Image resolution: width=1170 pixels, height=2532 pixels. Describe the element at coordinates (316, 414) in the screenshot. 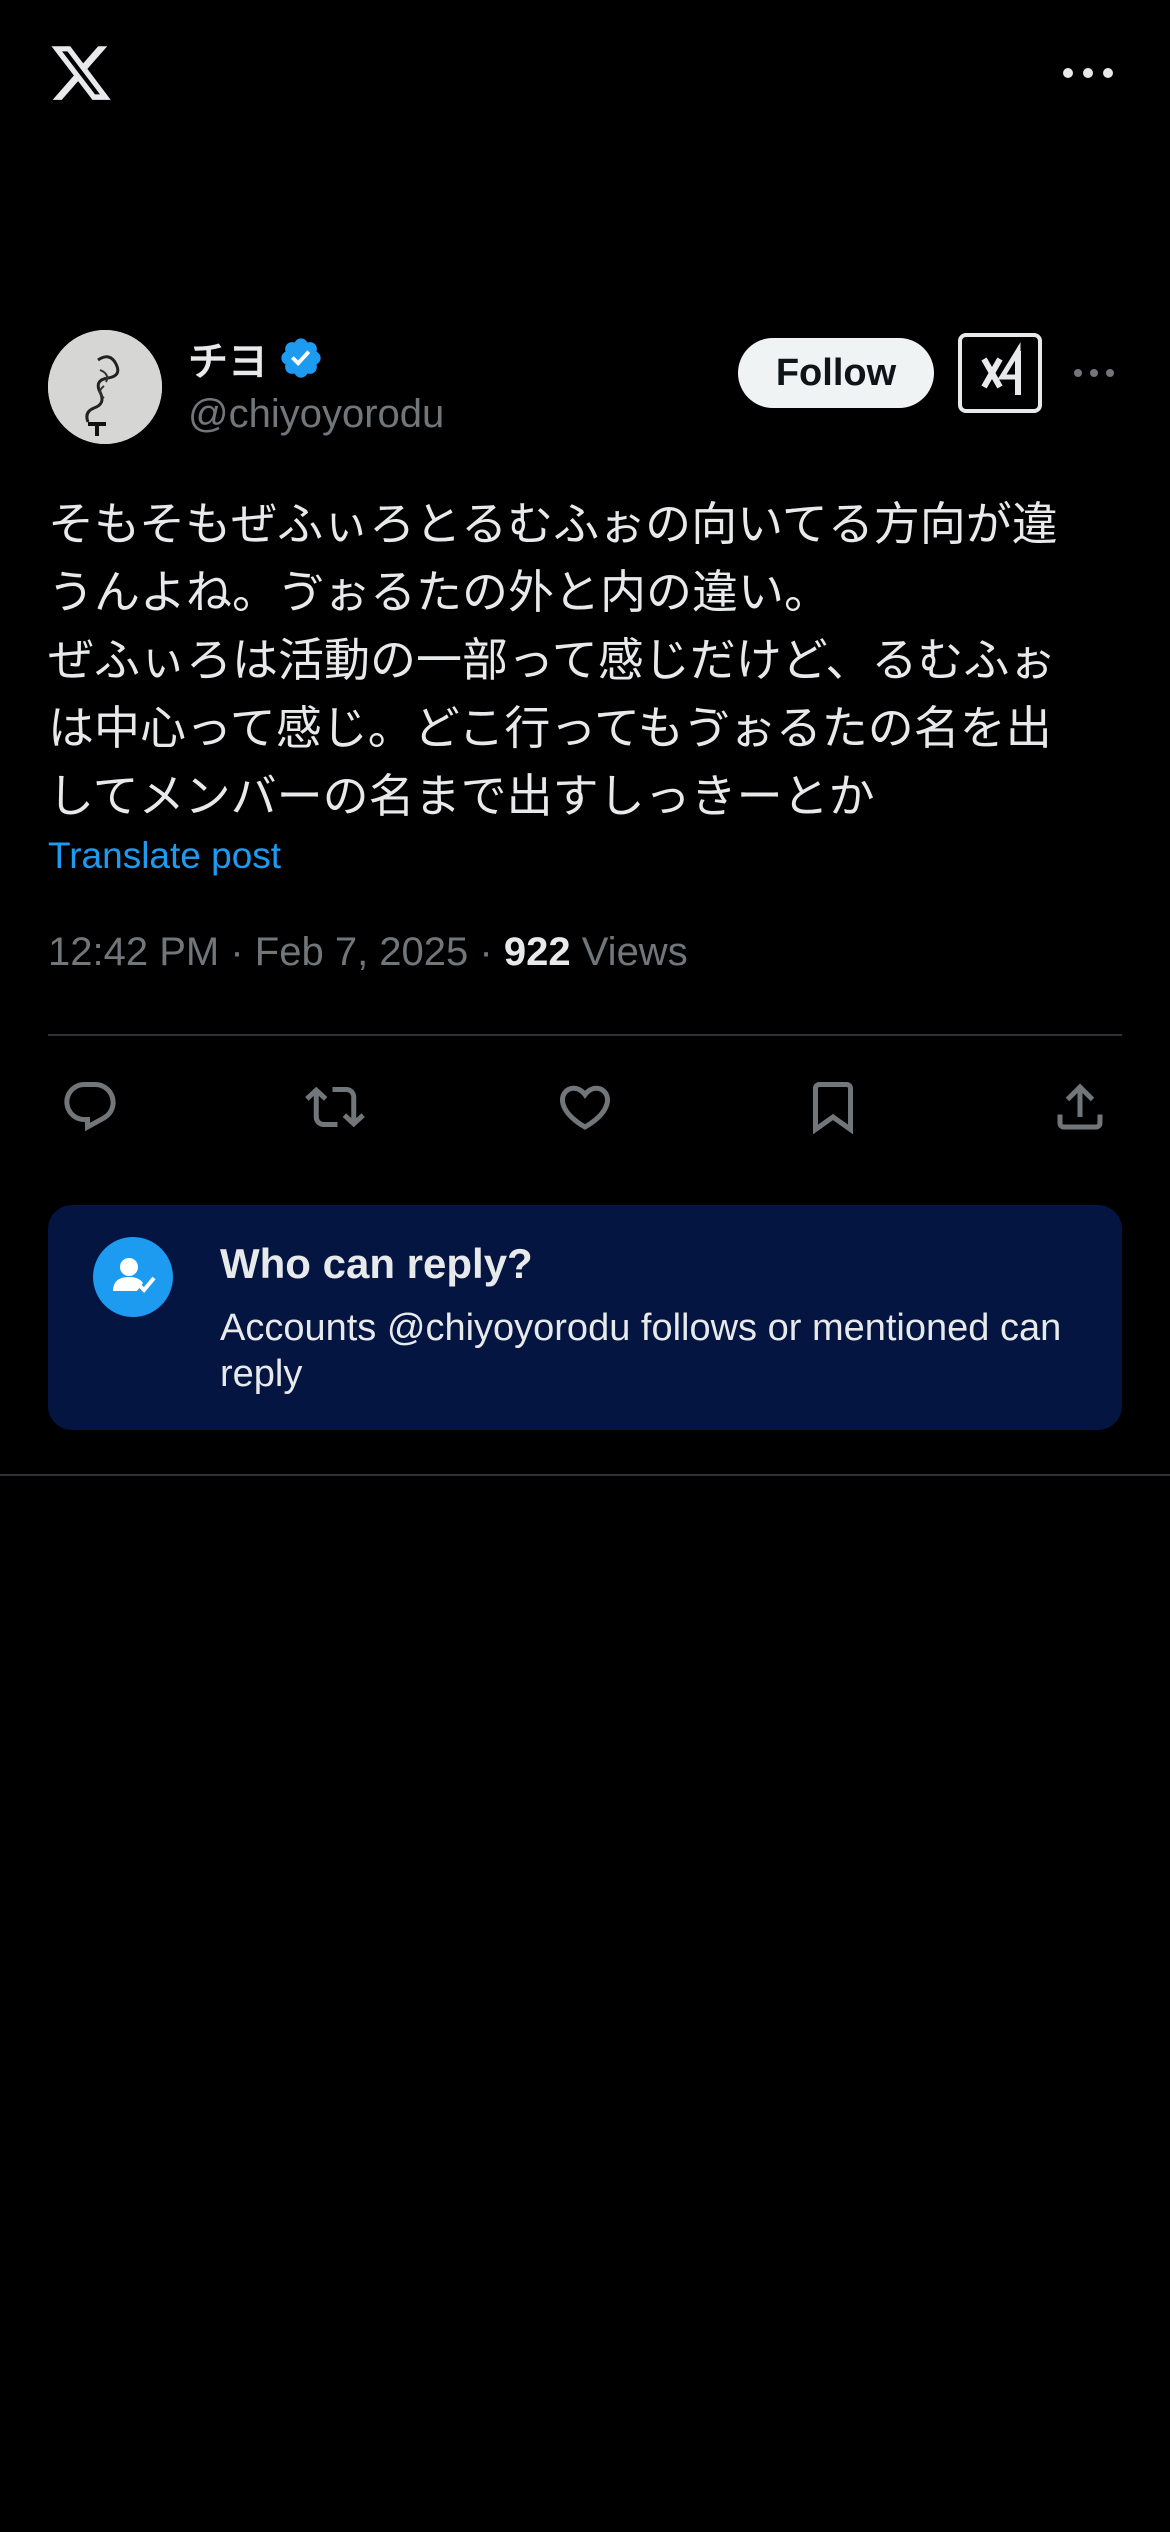

I see `handle: @chiyoyorodu` at that location.